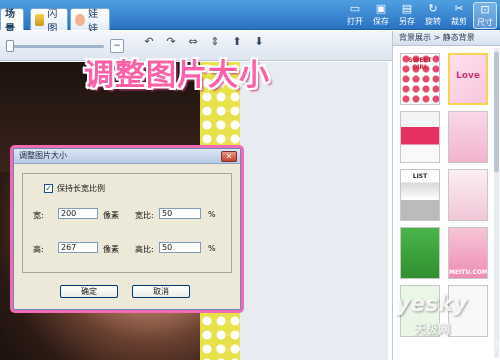 Image resolution: width=500 pixels, height=360 pixels. What do you see at coordinates (38, 249) in the screenshot?
I see `height-label: 高:` at bounding box center [38, 249].